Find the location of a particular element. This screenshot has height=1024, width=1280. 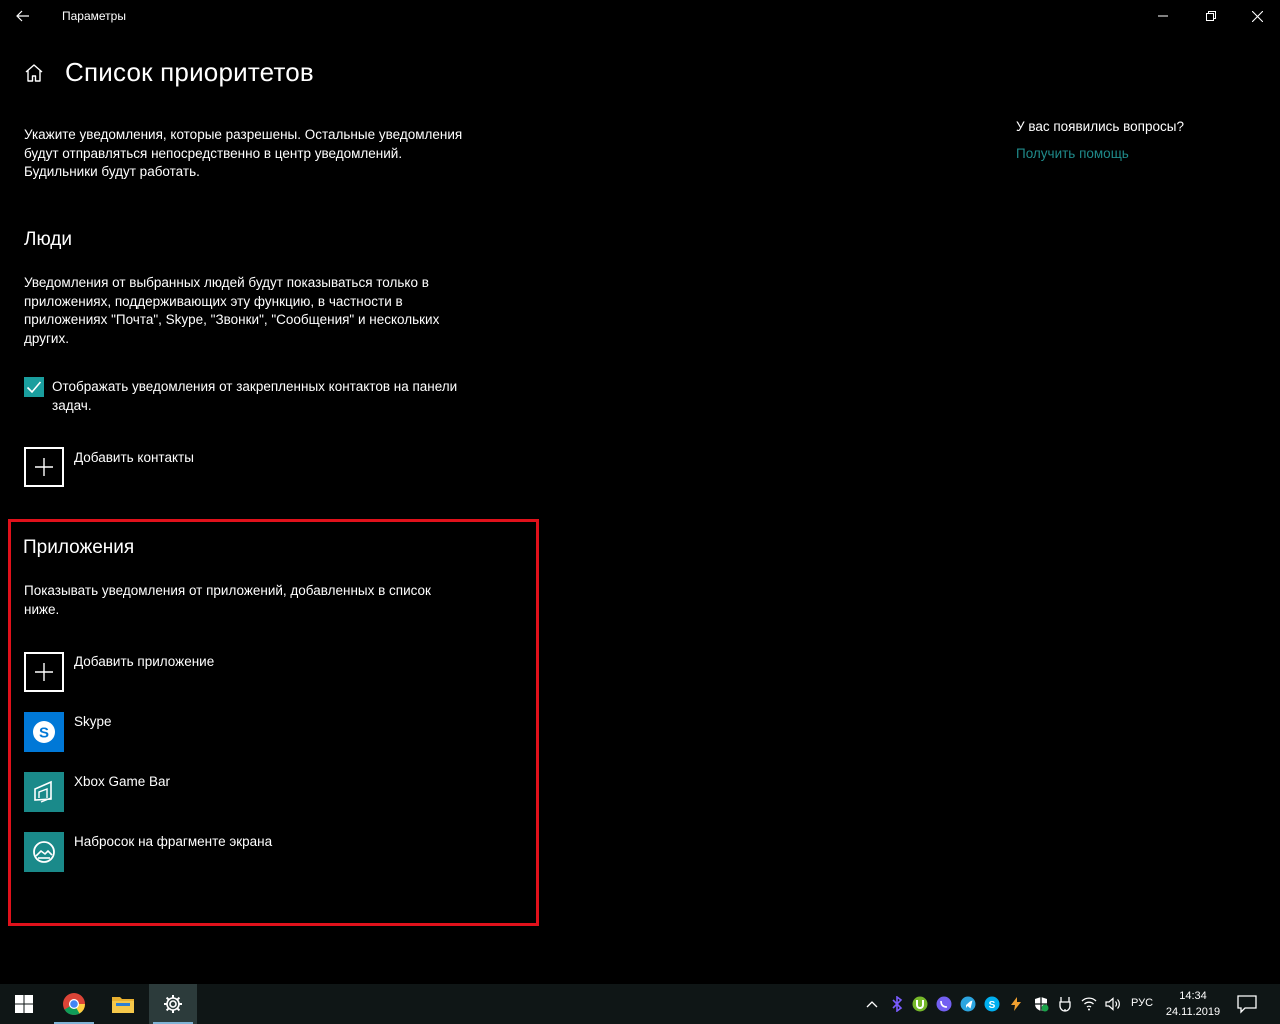

settings-gear-icon is located at coordinates (173, 1004).